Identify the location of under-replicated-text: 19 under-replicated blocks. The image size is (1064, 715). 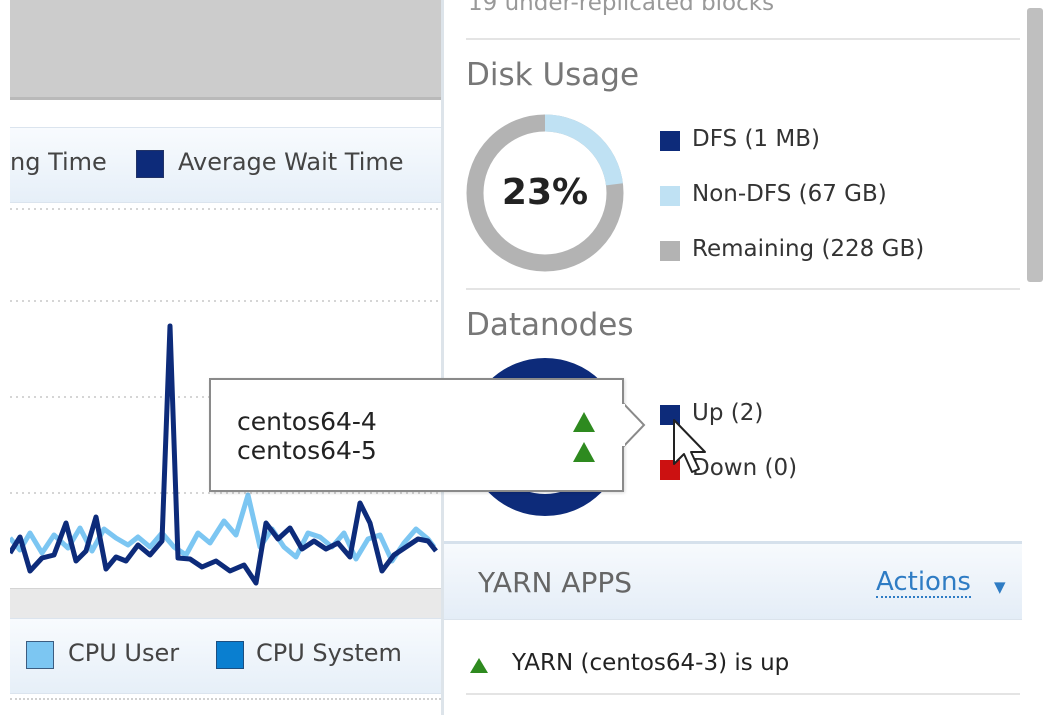
(621, 8).